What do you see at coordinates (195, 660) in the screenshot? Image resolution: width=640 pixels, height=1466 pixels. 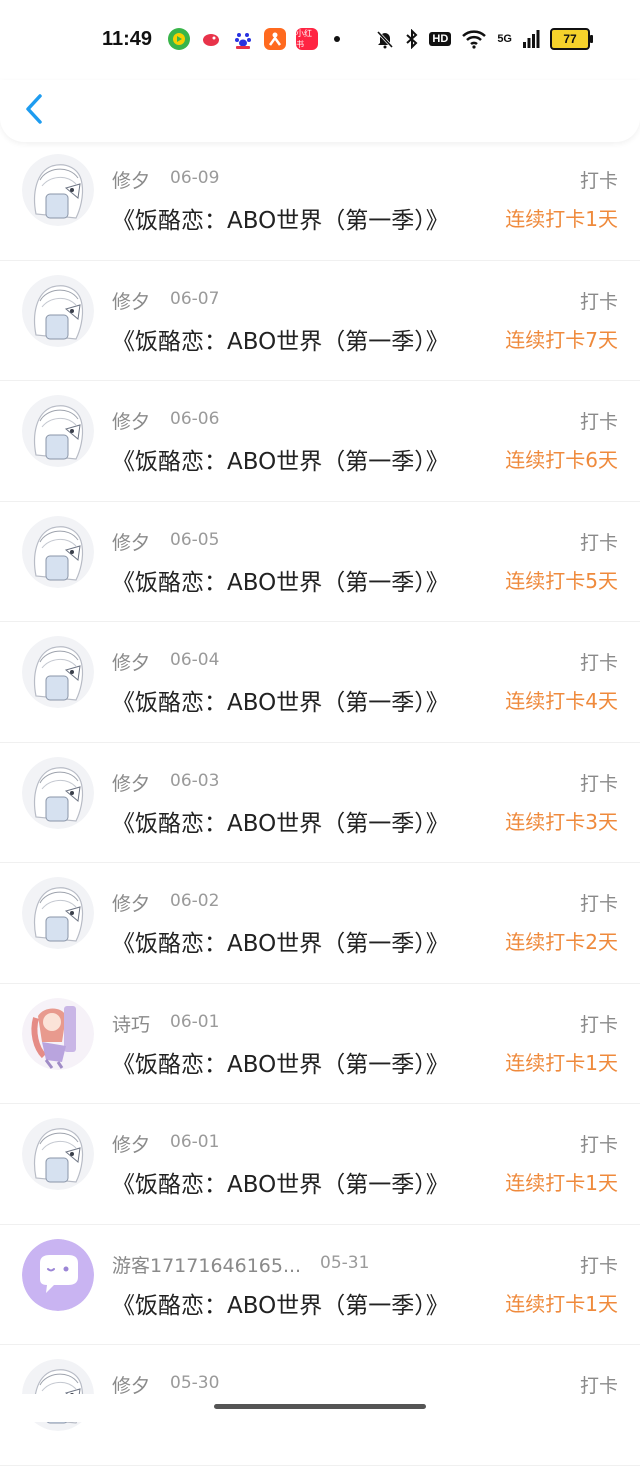 I see `checkin-date: 06-04` at bounding box center [195, 660].